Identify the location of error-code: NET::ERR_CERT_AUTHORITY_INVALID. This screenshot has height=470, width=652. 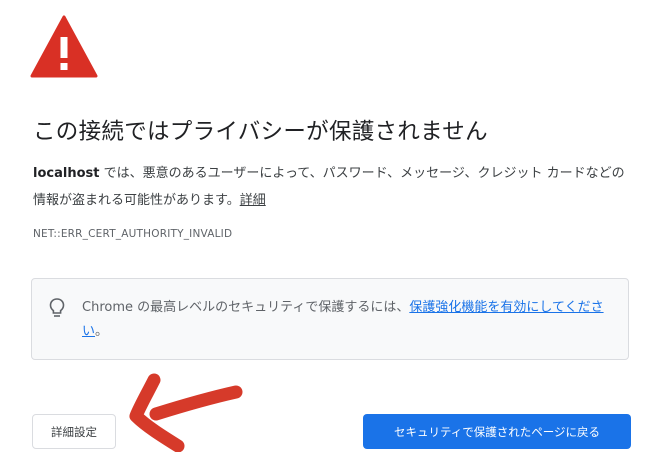
(133, 234).